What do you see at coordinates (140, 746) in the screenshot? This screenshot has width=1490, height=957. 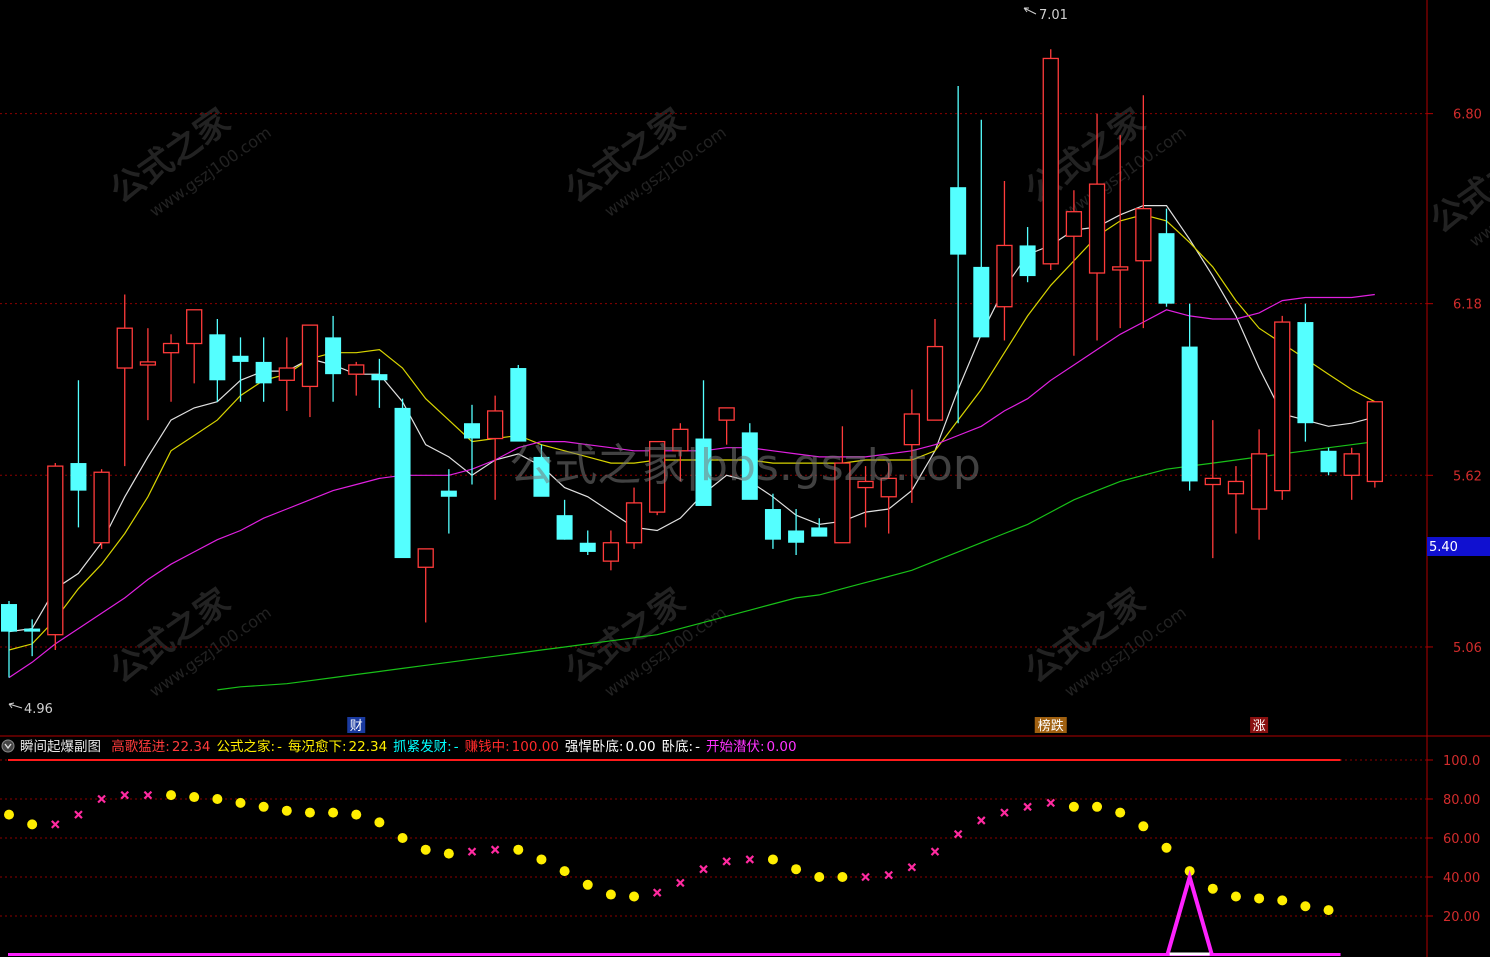 I see `indicator-value-label: 高歌猛进:` at bounding box center [140, 746].